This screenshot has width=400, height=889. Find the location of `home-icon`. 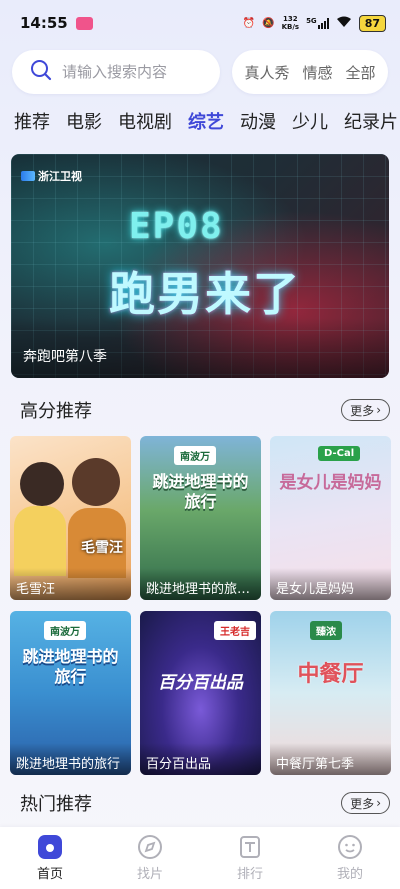

home-icon is located at coordinates (50, 847).